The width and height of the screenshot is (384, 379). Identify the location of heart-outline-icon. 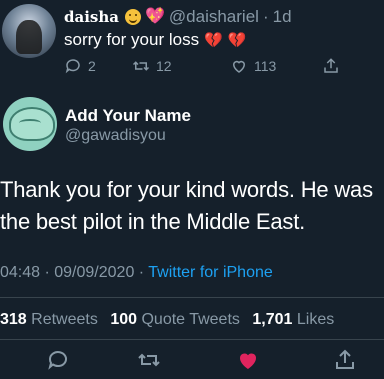
(239, 66).